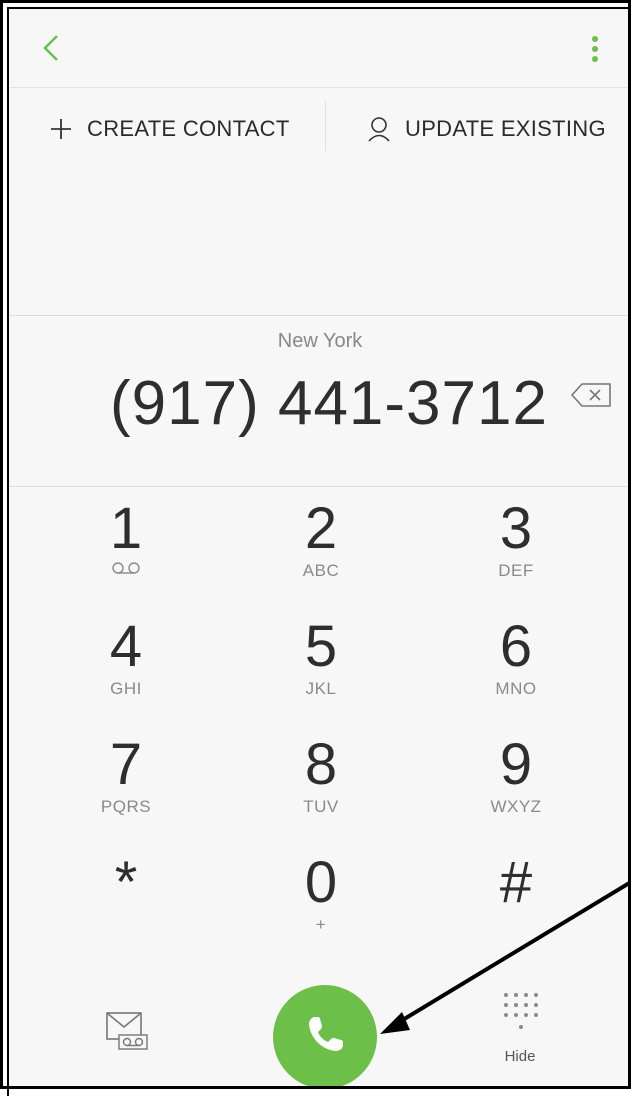 The width and height of the screenshot is (631, 1096). Describe the element at coordinates (520, 1015) in the screenshot. I see `keypad-dots-icon` at that location.